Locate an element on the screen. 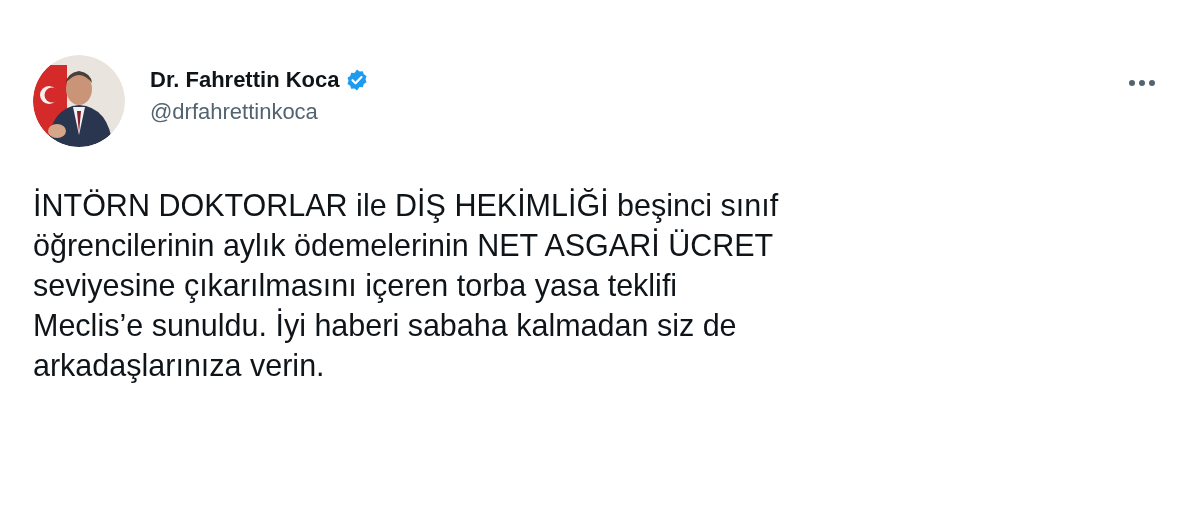  author-handle: @drfahrettinkoca is located at coordinates (626, 112).